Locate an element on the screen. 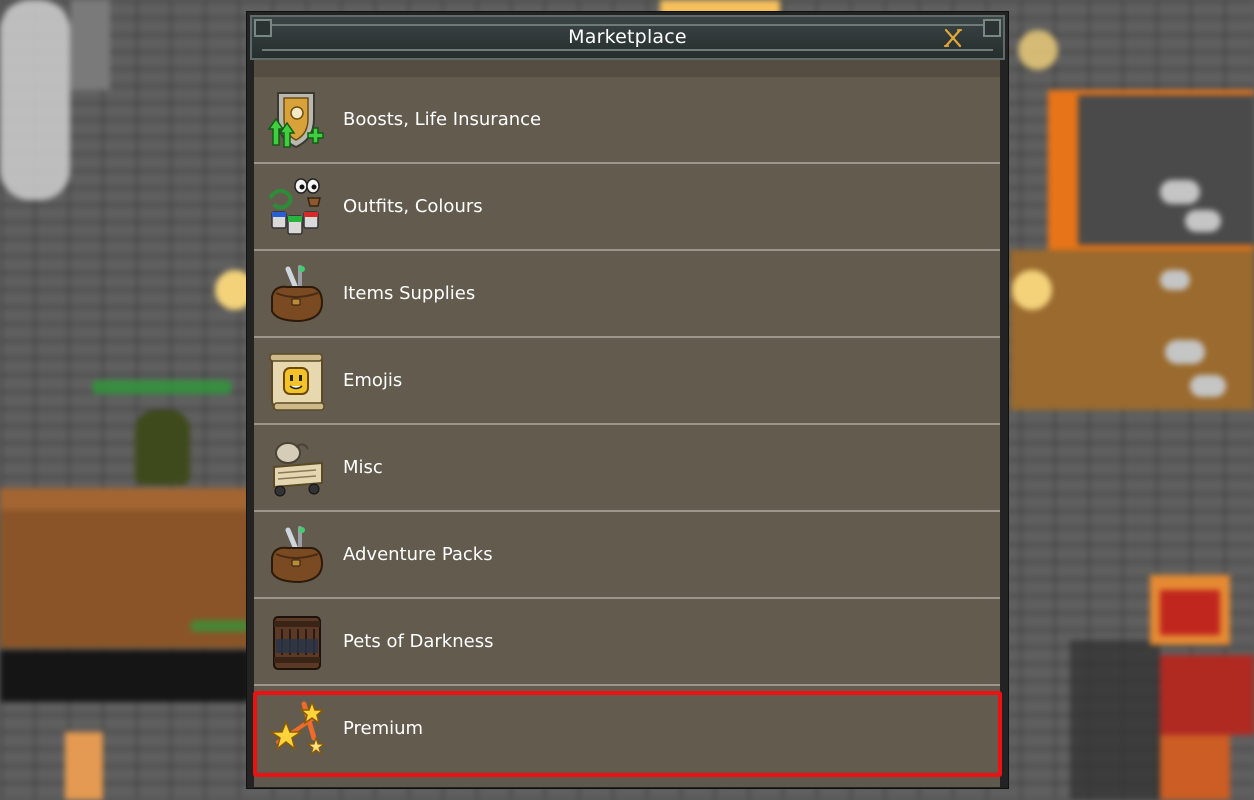 The height and width of the screenshot is (800, 1254). category-label: Emojis is located at coordinates (373, 380).